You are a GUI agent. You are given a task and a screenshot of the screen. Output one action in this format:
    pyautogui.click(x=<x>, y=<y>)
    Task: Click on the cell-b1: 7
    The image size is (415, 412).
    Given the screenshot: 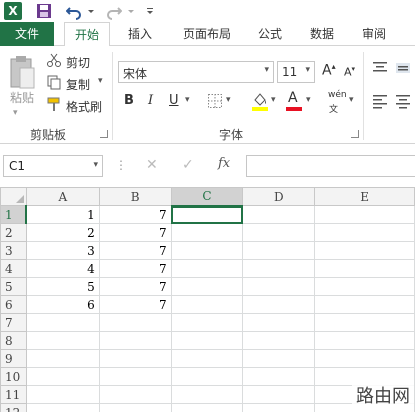 What is the action you would take?
    pyautogui.click(x=135, y=214)
    